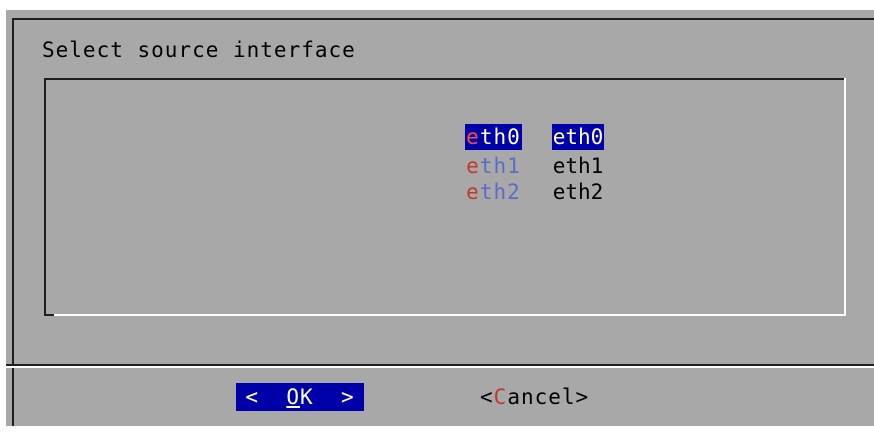  I want to click on list-border-left, so click(45, 197).